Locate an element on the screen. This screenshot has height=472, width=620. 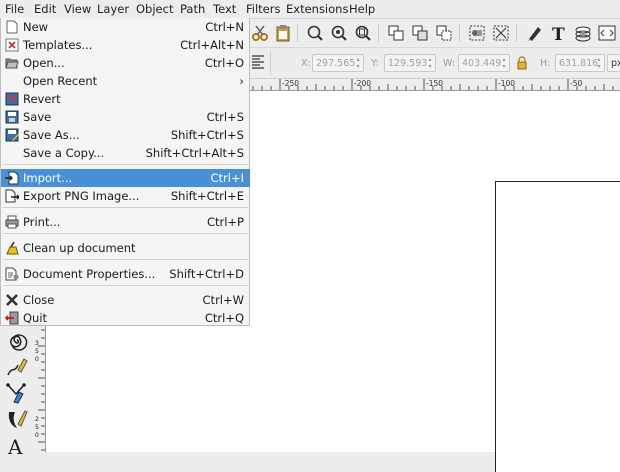
ruler-label: -250 is located at coordinates (291, 83).